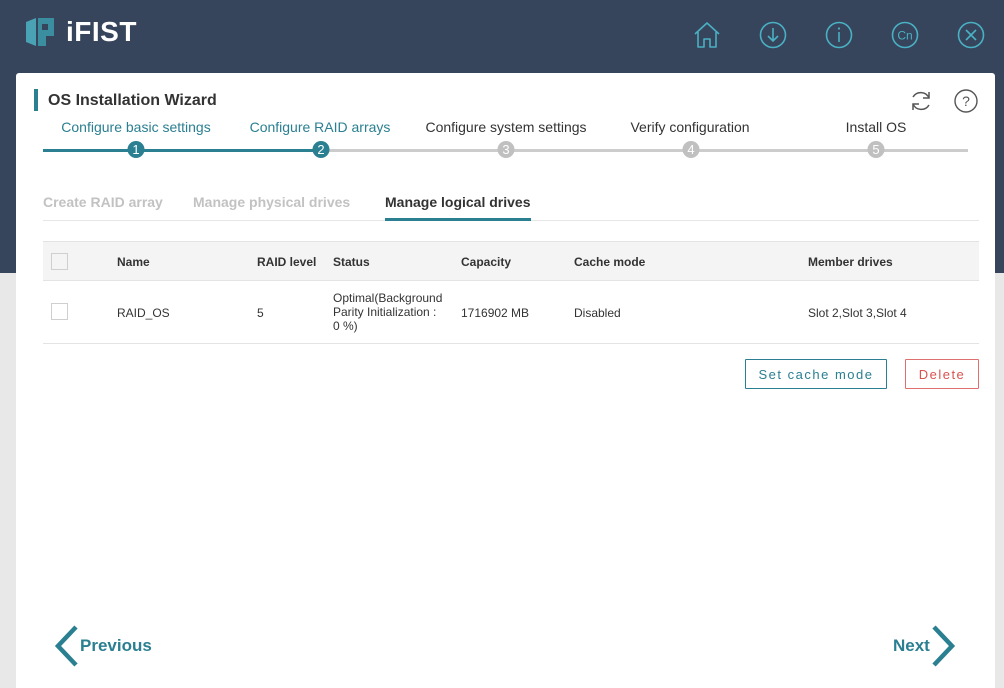 This screenshot has height=688, width=1004. Describe the element at coordinates (345, 326) in the screenshot. I see `status-line: 0 %)` at that location.